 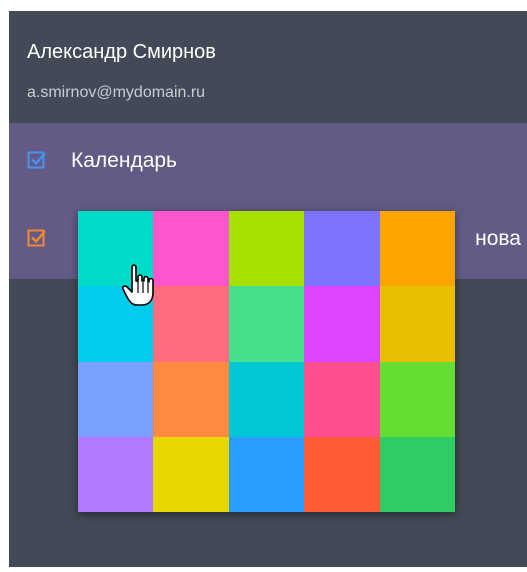 What do you see at coordinates (268, 162) in the screenshot?
I see `calendar-item: Календарь` at bounding box center [268, 162].